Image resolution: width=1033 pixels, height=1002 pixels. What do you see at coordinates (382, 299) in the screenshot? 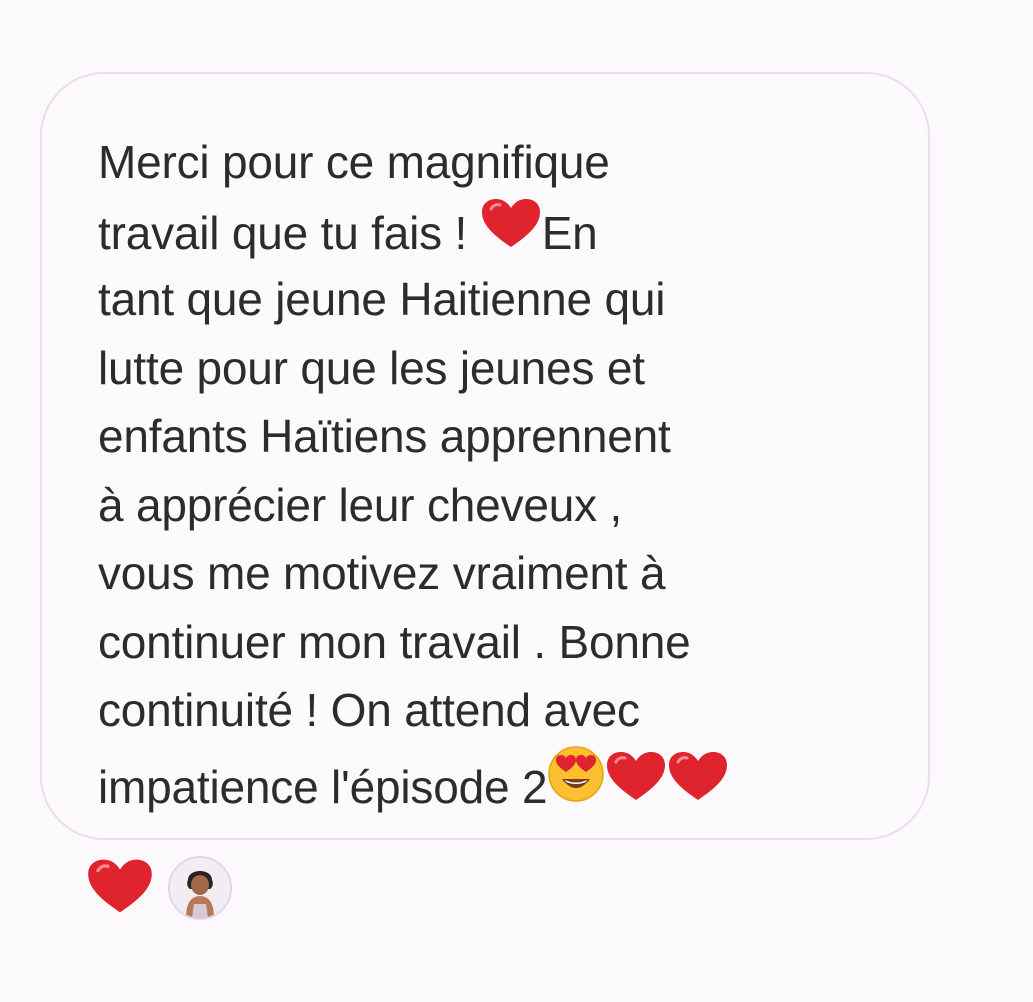
I see `message-line: tant que jeune Haitienne qui` at bounding box center [382, 299].